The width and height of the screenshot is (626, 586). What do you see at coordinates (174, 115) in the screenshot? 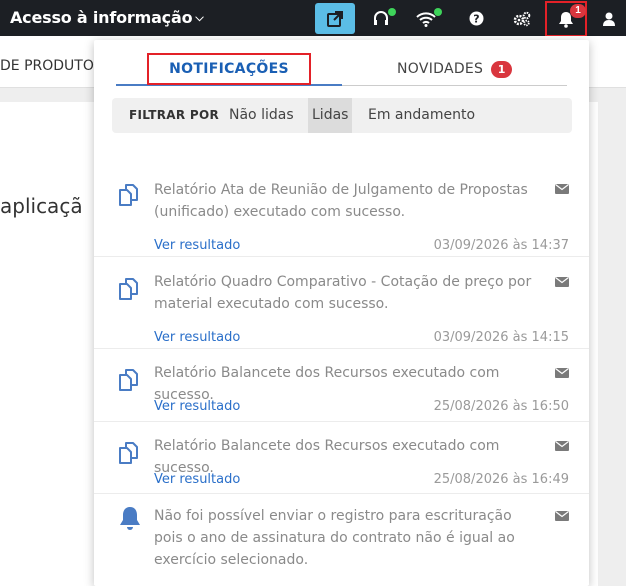
I see `filter-label: FILTRAR POR` at bounding box center [174, 115].